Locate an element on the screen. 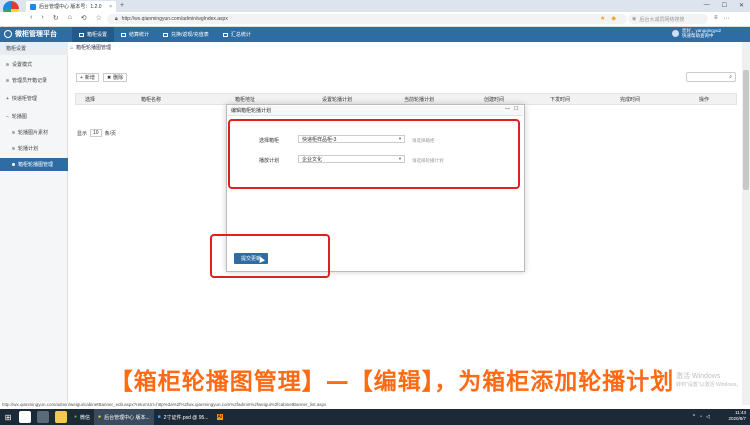  pager-show-label: 显示 is located at coordinates (82, 133).